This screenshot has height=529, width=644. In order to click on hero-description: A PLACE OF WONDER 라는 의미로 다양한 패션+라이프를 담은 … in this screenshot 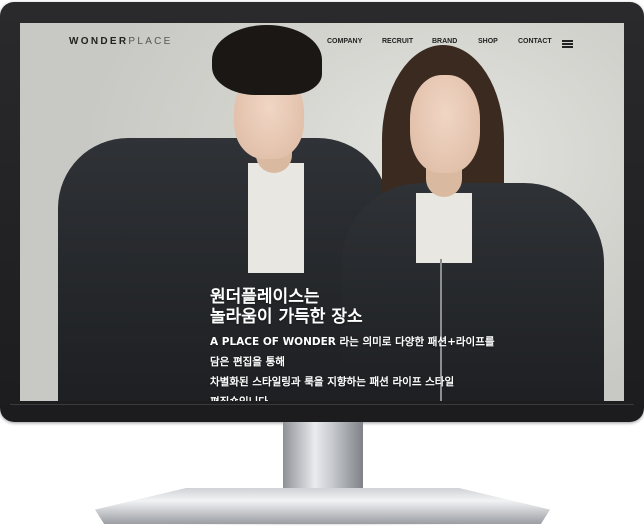, I will do `click(352, 366)`.